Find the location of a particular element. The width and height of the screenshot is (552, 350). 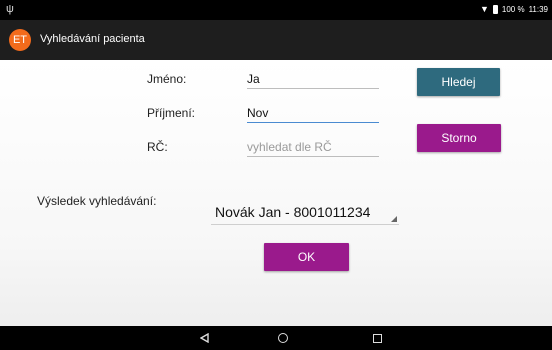

last-name-field: Nov is located at coordinates (313, 113).